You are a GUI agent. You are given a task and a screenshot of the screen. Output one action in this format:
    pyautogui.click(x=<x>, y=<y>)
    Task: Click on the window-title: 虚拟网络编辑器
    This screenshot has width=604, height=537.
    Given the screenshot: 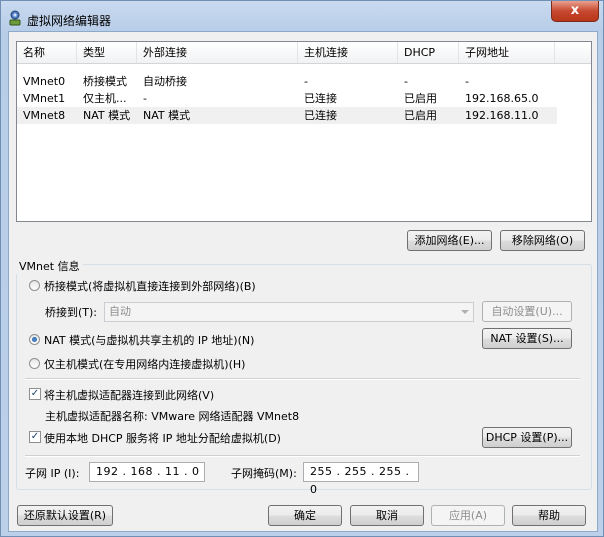 What is the action you would take?
    pyautogui.click(x=69, y=21)
    